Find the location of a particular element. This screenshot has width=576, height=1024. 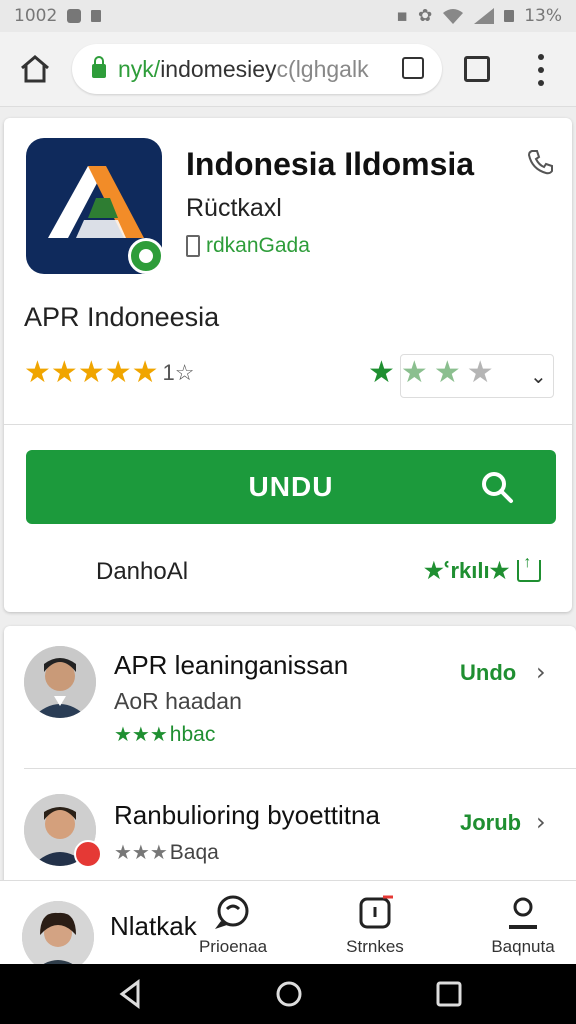

download-link: DanhoAl is located at coordinates (142, 572).